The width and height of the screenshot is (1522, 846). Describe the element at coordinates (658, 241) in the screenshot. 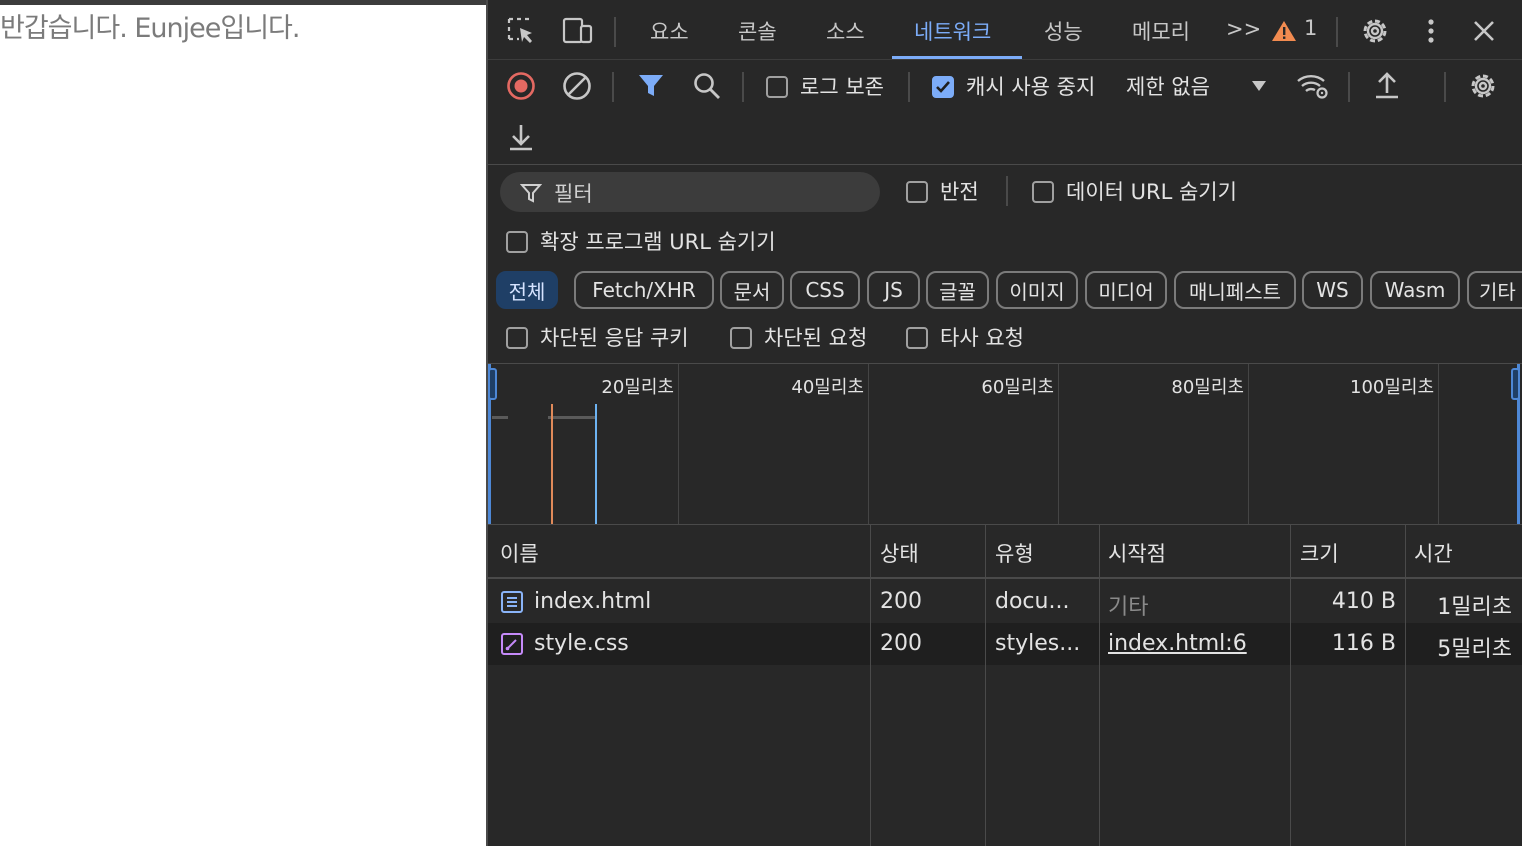

I see `hide-extension-urls-label: 확장 프로그램 URL 숨기기` at that location.